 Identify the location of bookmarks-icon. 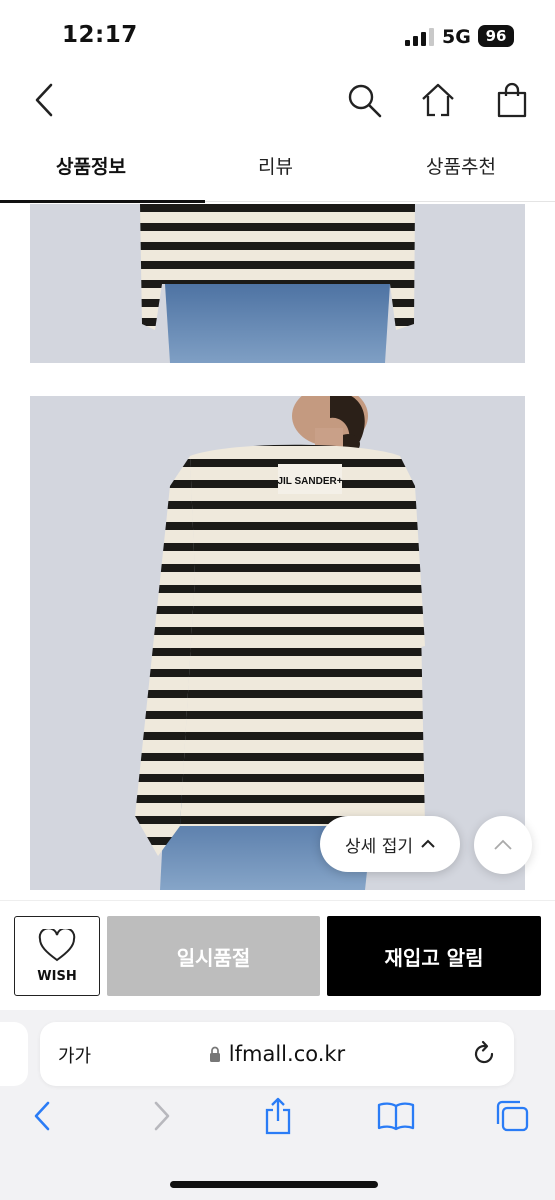
(396, 1116).